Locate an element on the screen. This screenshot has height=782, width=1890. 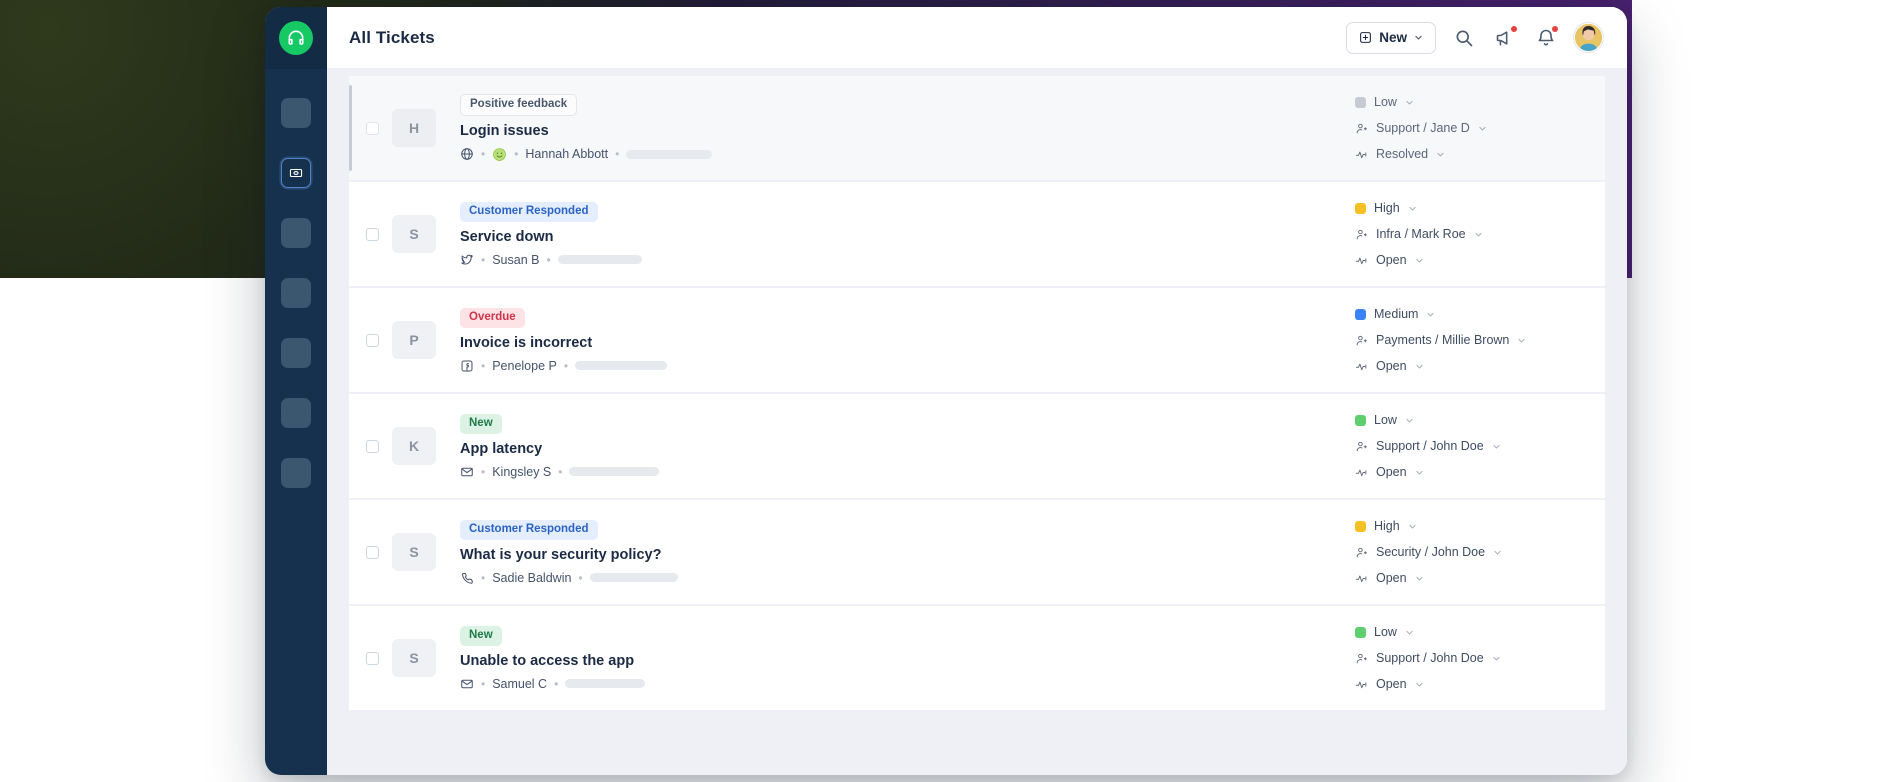
meta-placeholder-bar is located at coordinates (605, 684).